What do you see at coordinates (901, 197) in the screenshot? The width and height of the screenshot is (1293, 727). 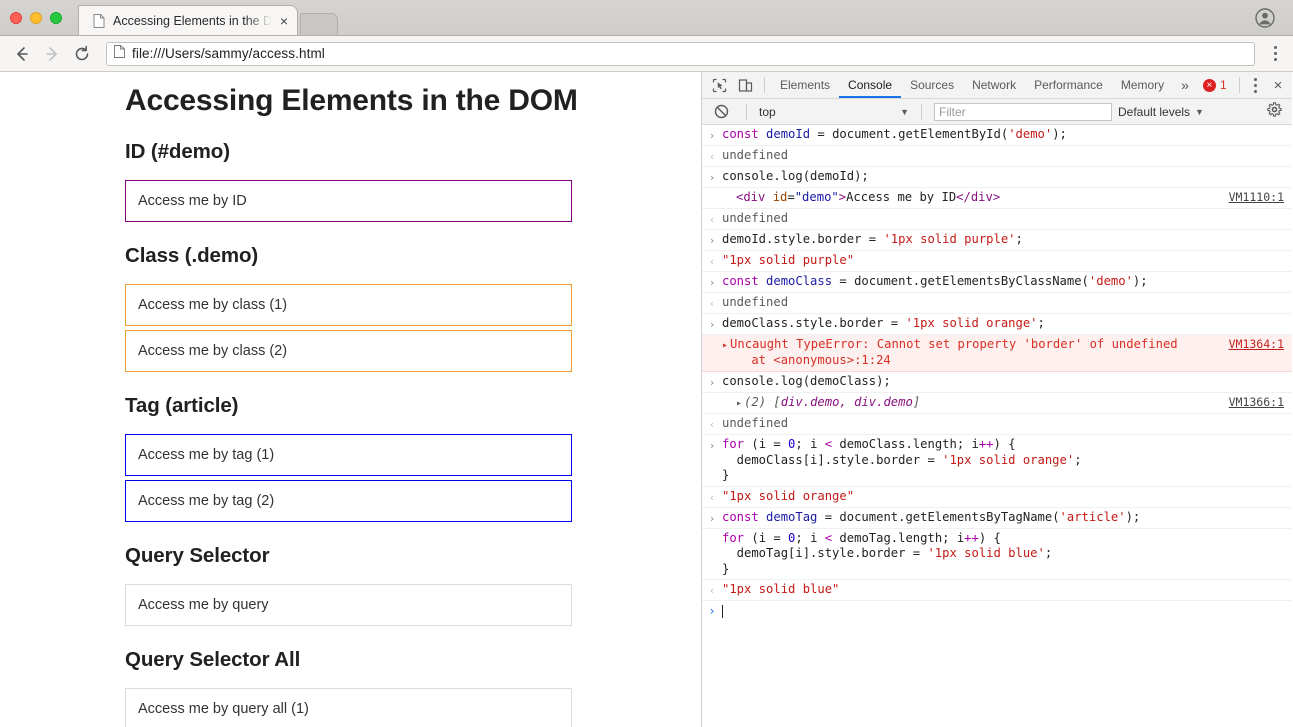 I see `console-token: Access me by ID` at bounding box center [901, 197].